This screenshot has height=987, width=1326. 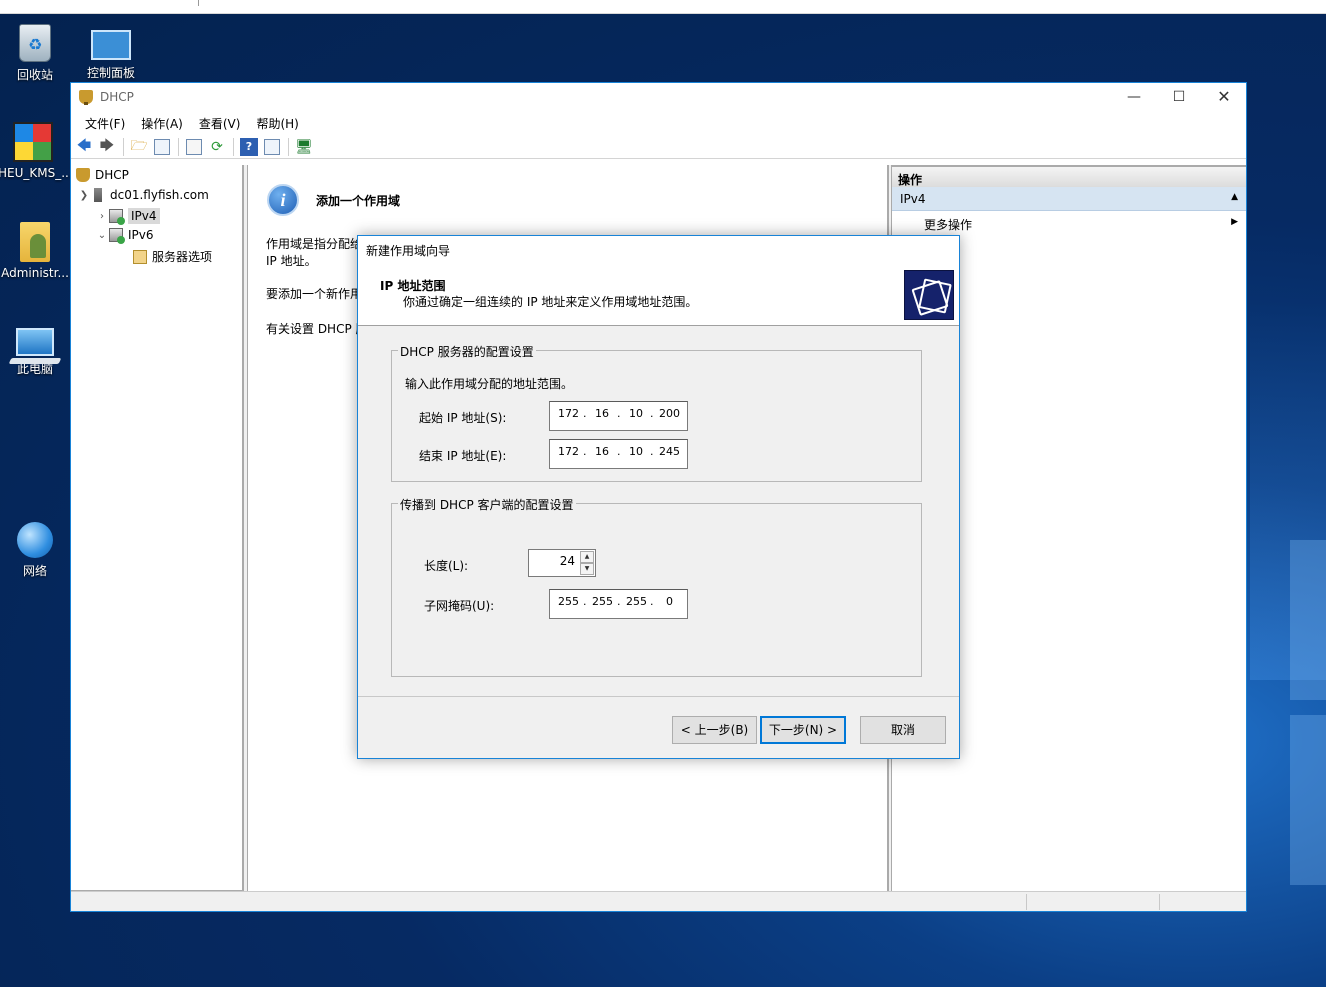 I want to click on start-ip-label: 起始 IP 地址(S):, so click(x=463, y=418).